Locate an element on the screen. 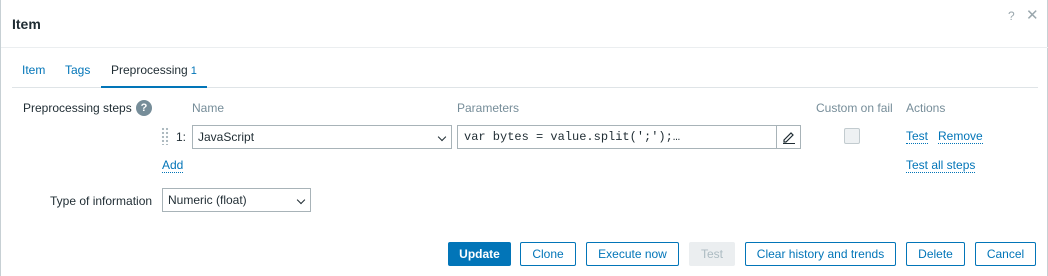 This screenshot has height=276, width=1048. tab-tags: Tags is located at coordinates (77, 73).